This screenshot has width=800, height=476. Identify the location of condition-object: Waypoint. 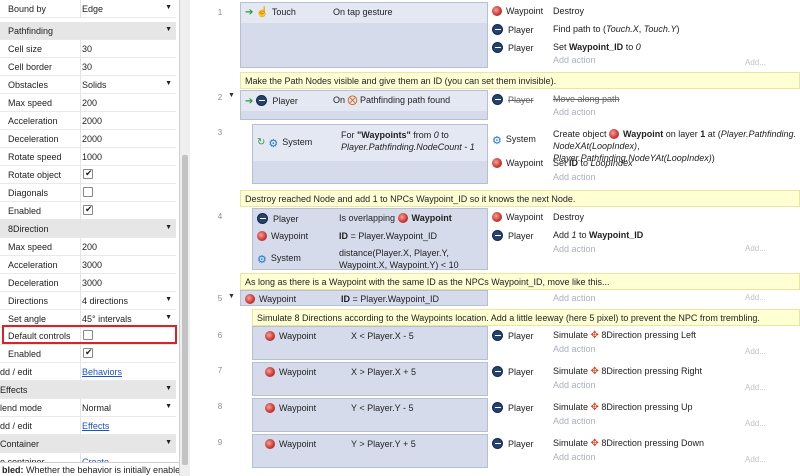
(290, 444).